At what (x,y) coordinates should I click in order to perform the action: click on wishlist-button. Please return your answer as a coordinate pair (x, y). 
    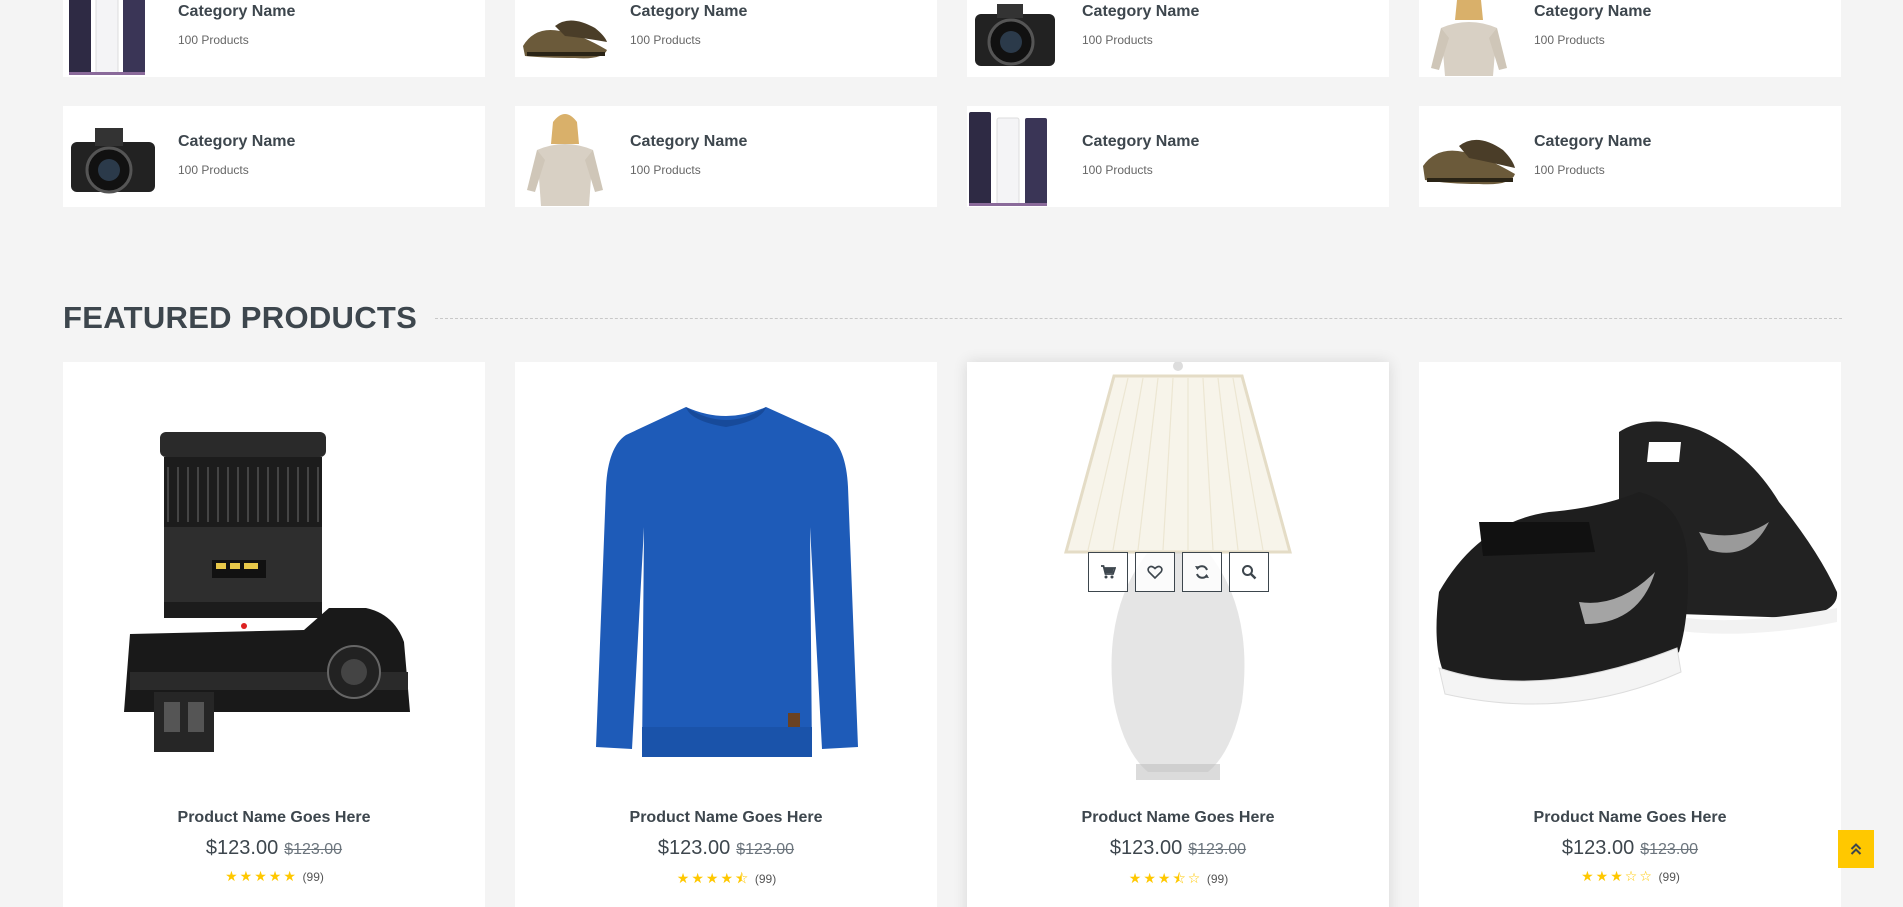
    Looking at the image, I should click on (1154, 572).